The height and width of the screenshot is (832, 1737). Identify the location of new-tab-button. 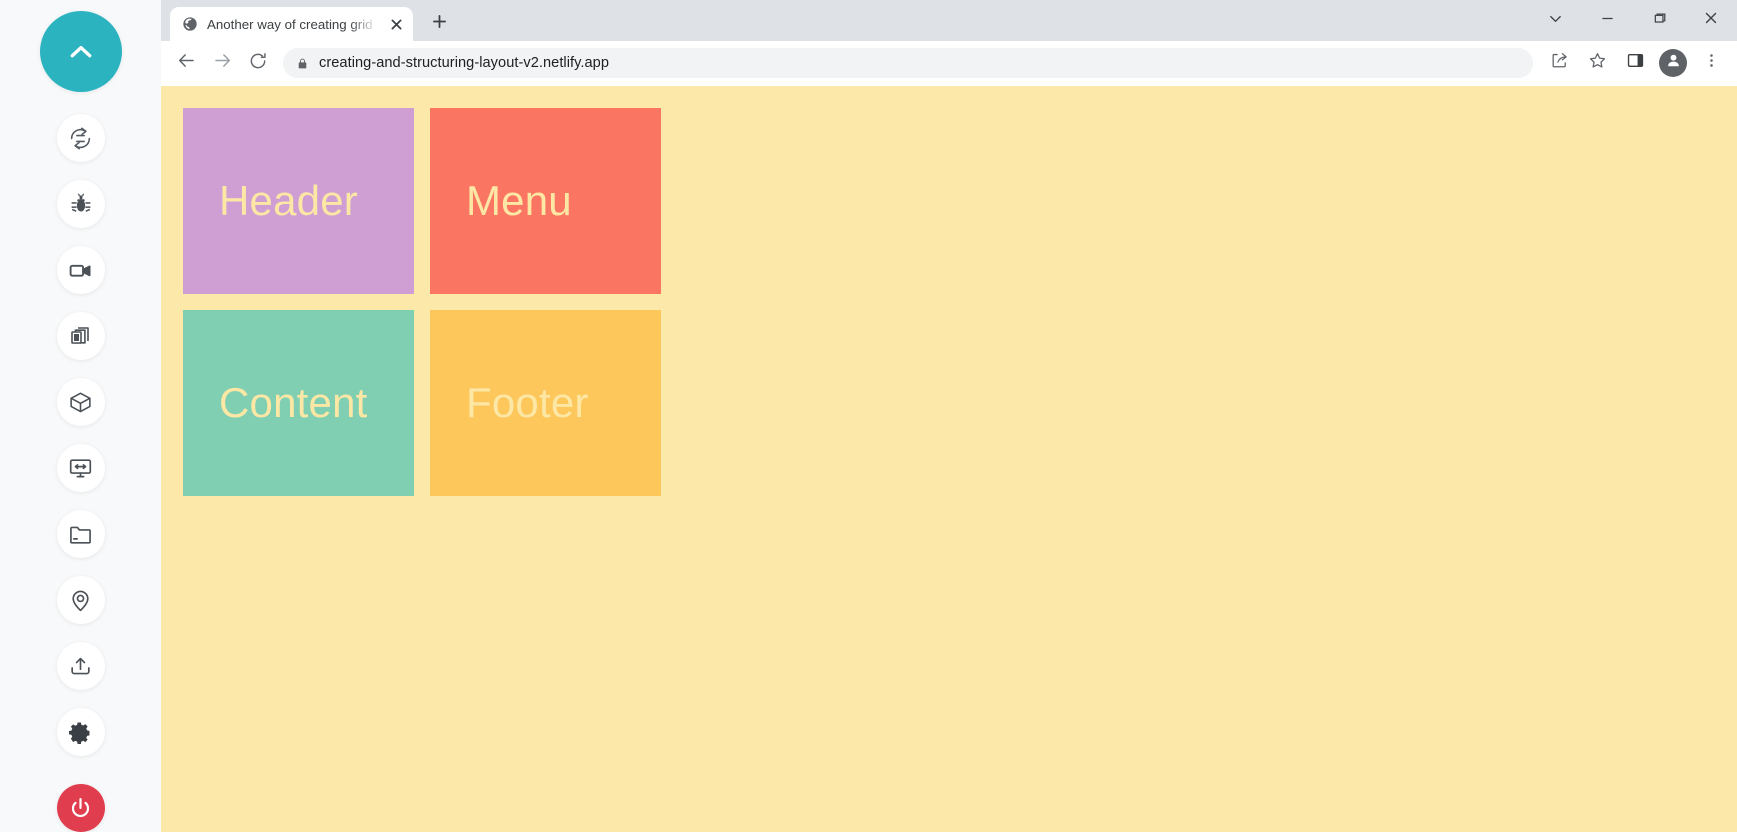
(439, 24).